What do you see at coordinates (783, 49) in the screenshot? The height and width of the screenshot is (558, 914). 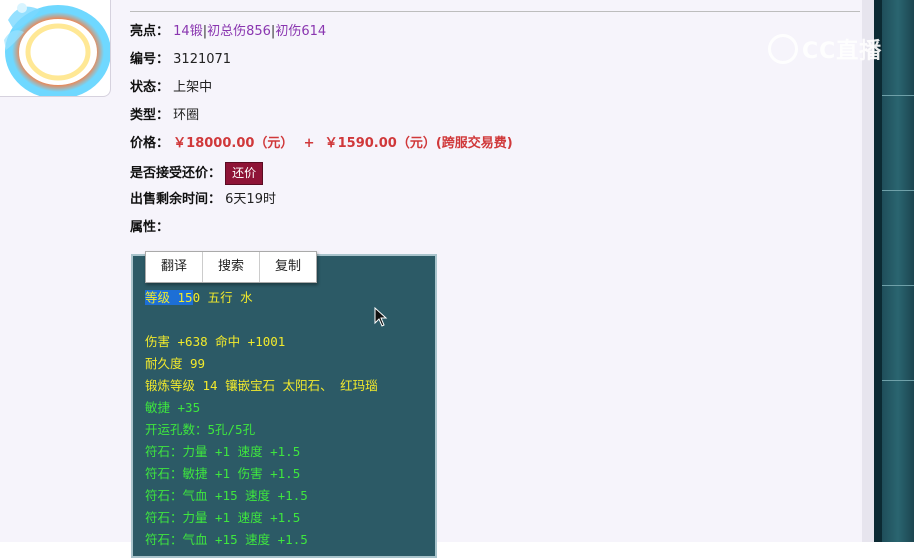 I see `cc-logo-icon` at bounding box center [783, 49].